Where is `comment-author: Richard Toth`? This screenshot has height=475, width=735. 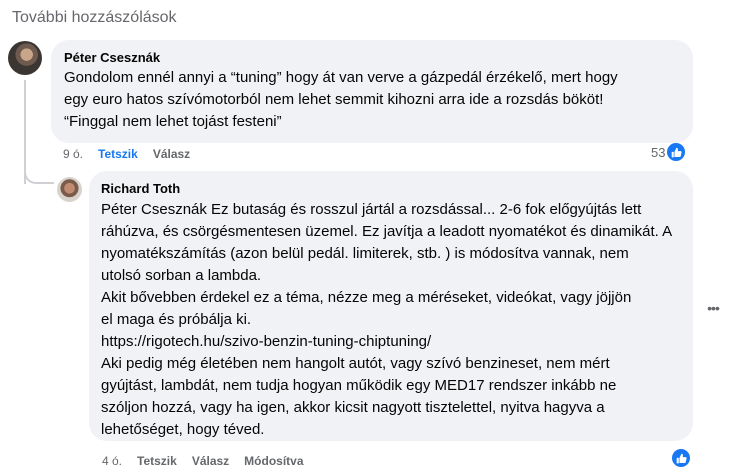
comment-author: Richard Toth is located at coordinates (391, 188).